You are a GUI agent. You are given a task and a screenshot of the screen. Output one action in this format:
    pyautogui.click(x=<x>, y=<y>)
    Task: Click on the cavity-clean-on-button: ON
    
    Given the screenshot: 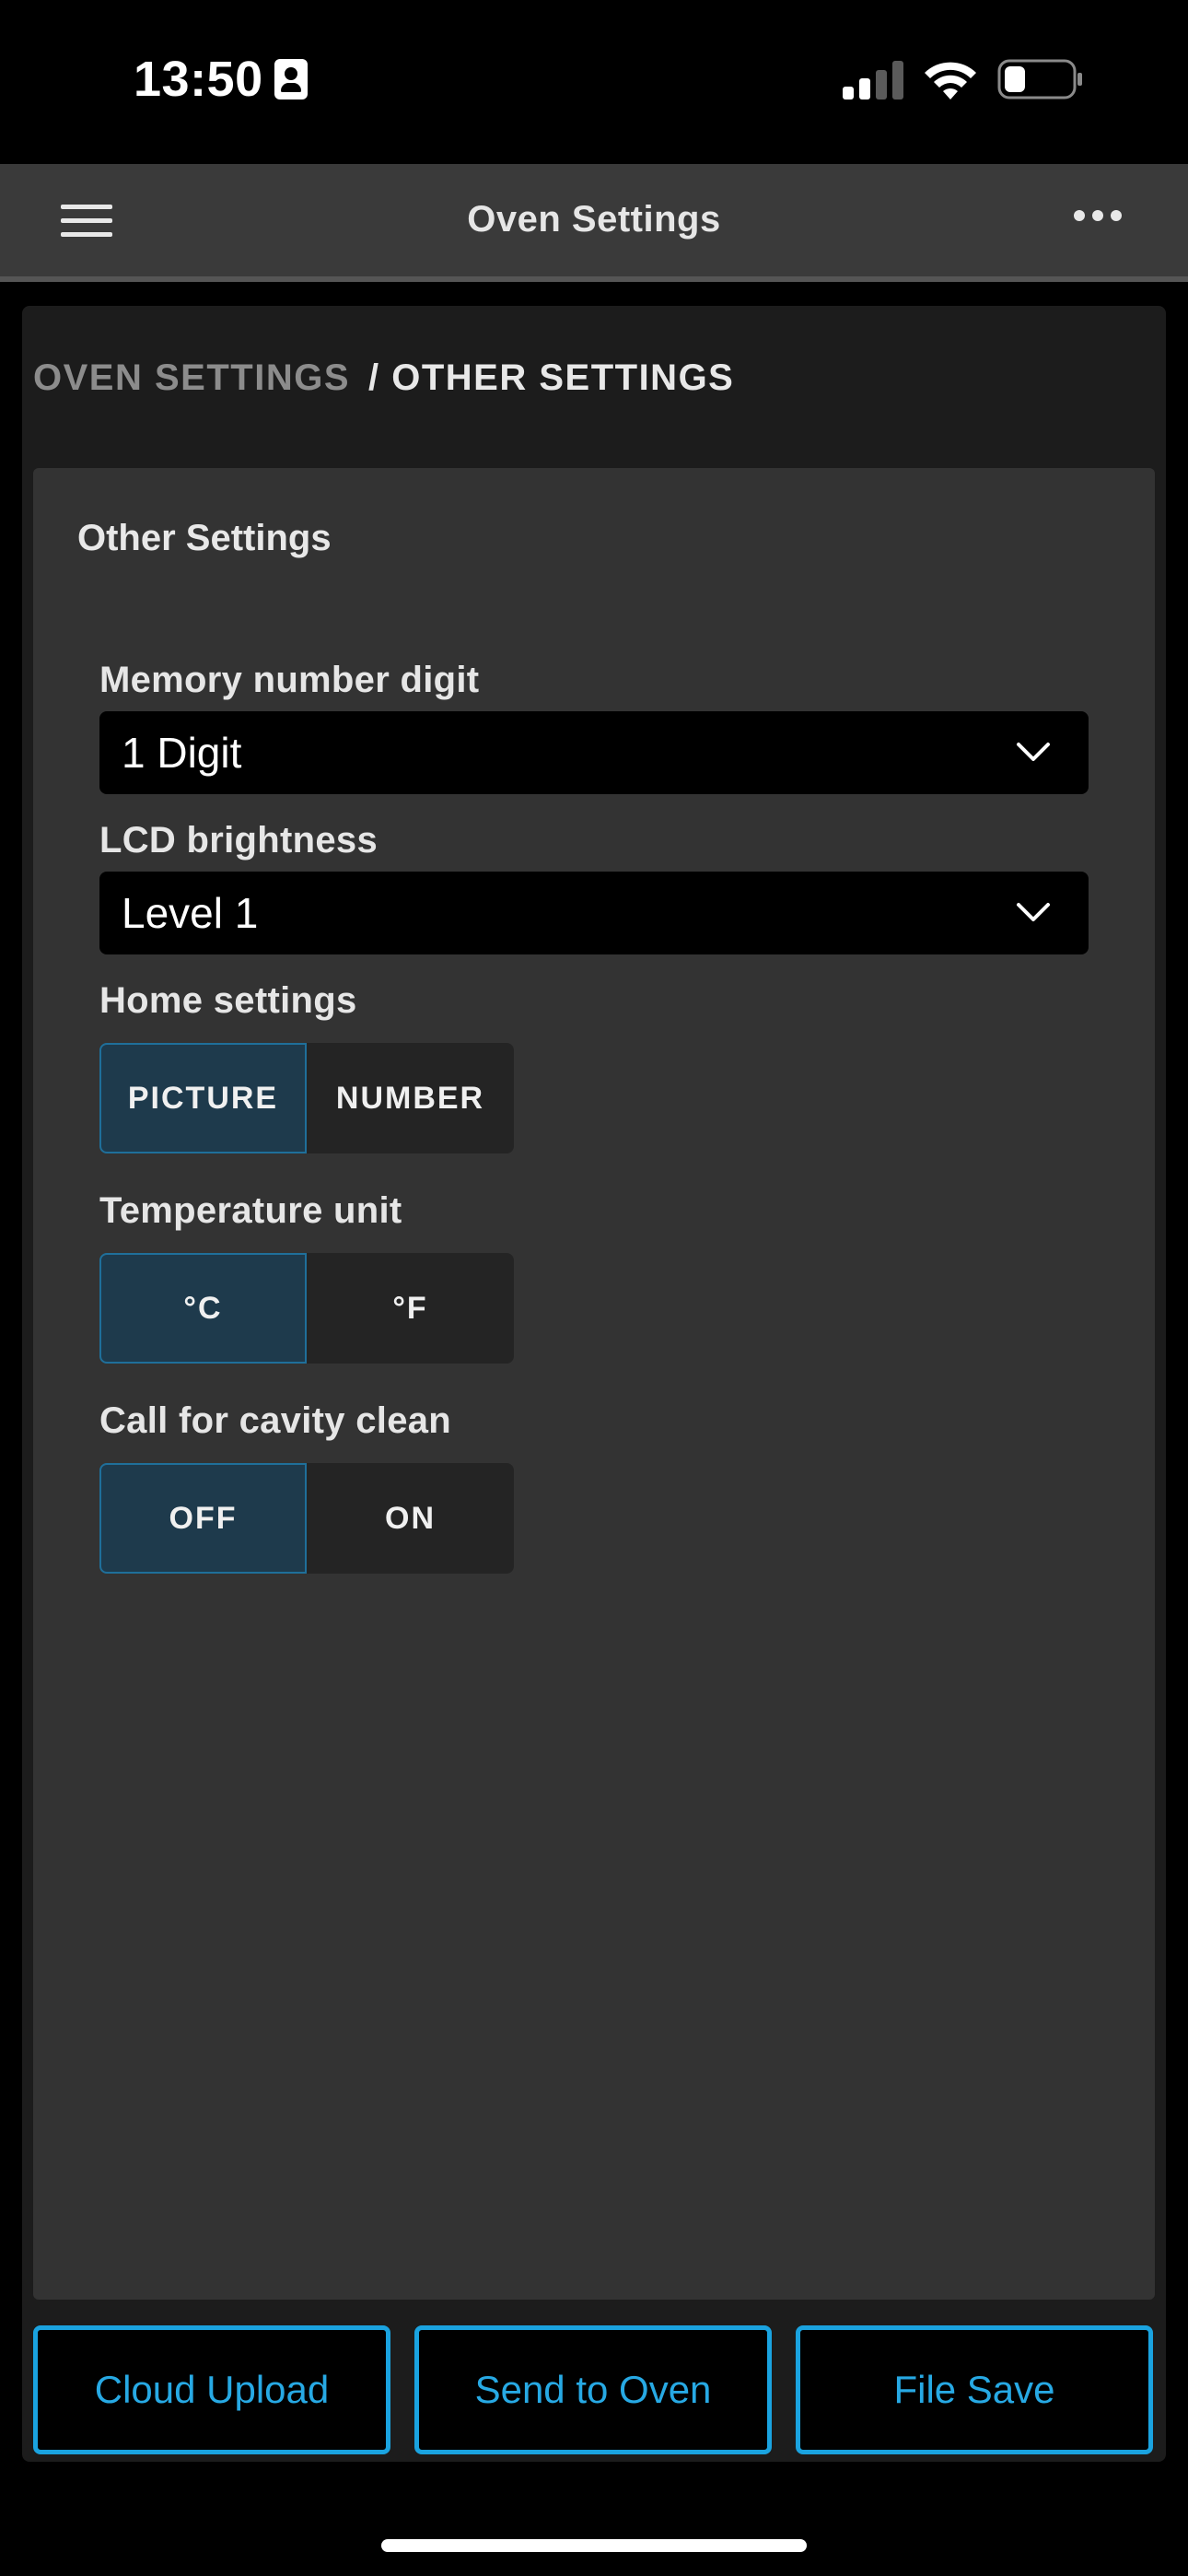 What is the action you would take?
    pyautogui.click(x=410, y=1518)
    